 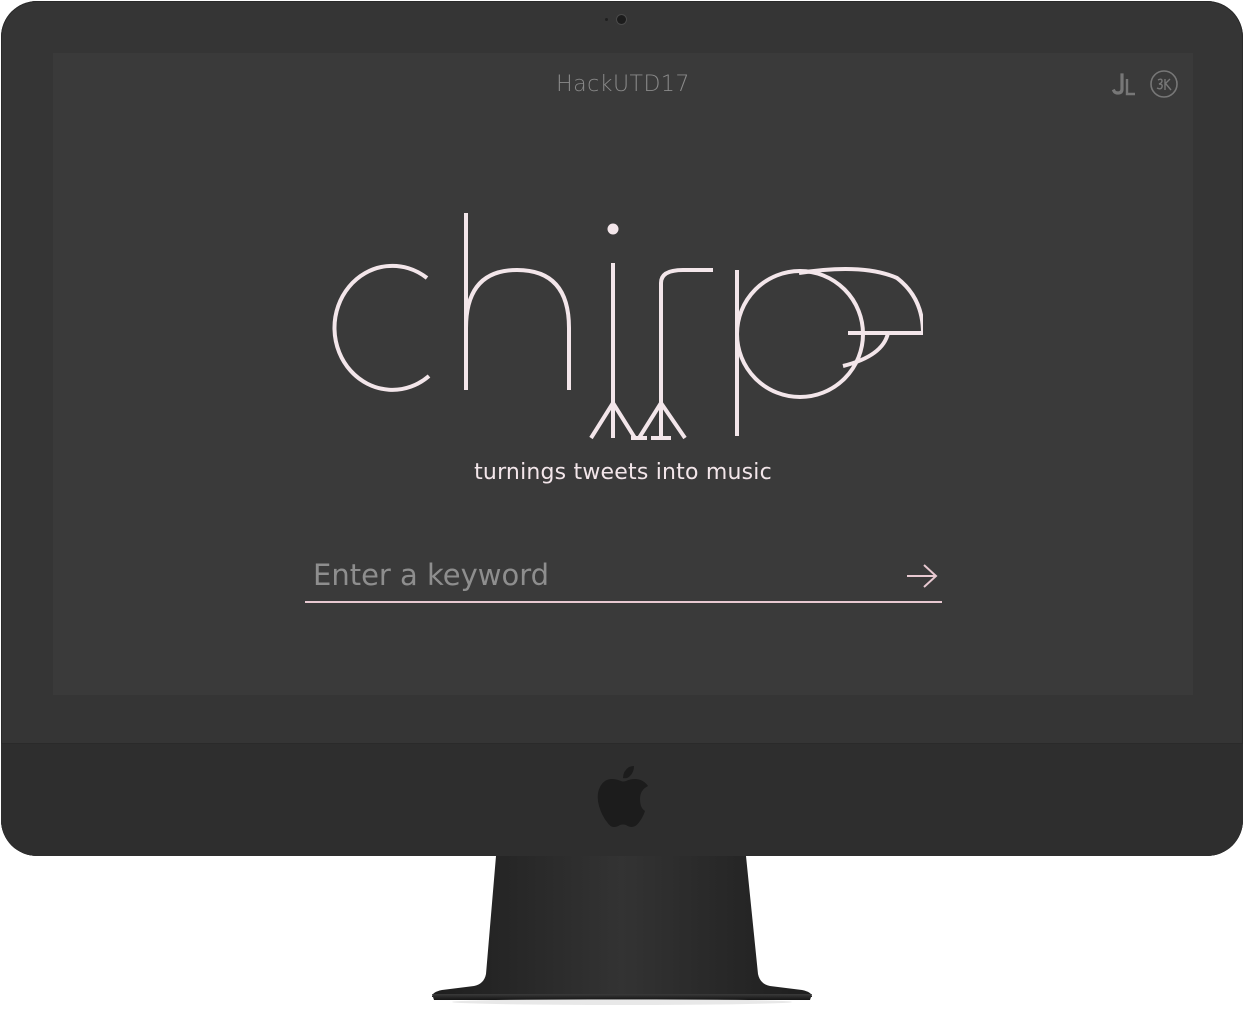 I want to click on tagline: turnings tweets into music, so click(x=623, y=472).